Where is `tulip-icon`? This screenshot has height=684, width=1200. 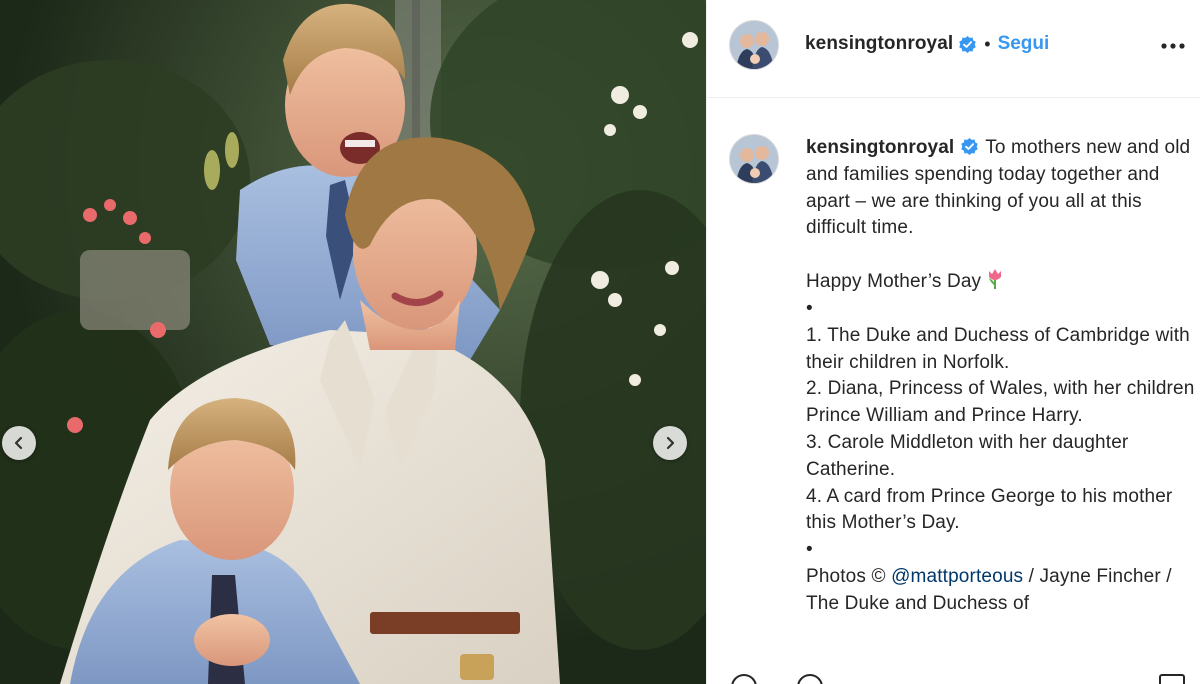
tulip-icon is located at coordinates (995, 279).